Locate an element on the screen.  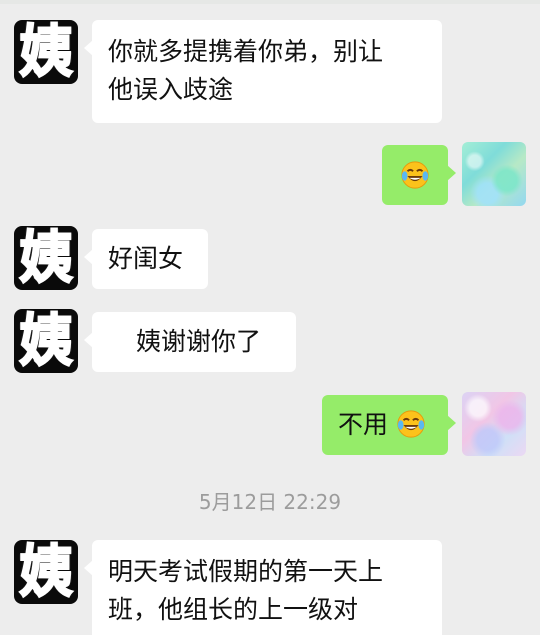
message-bubble-outgoing is located at coordinates (419, 175).